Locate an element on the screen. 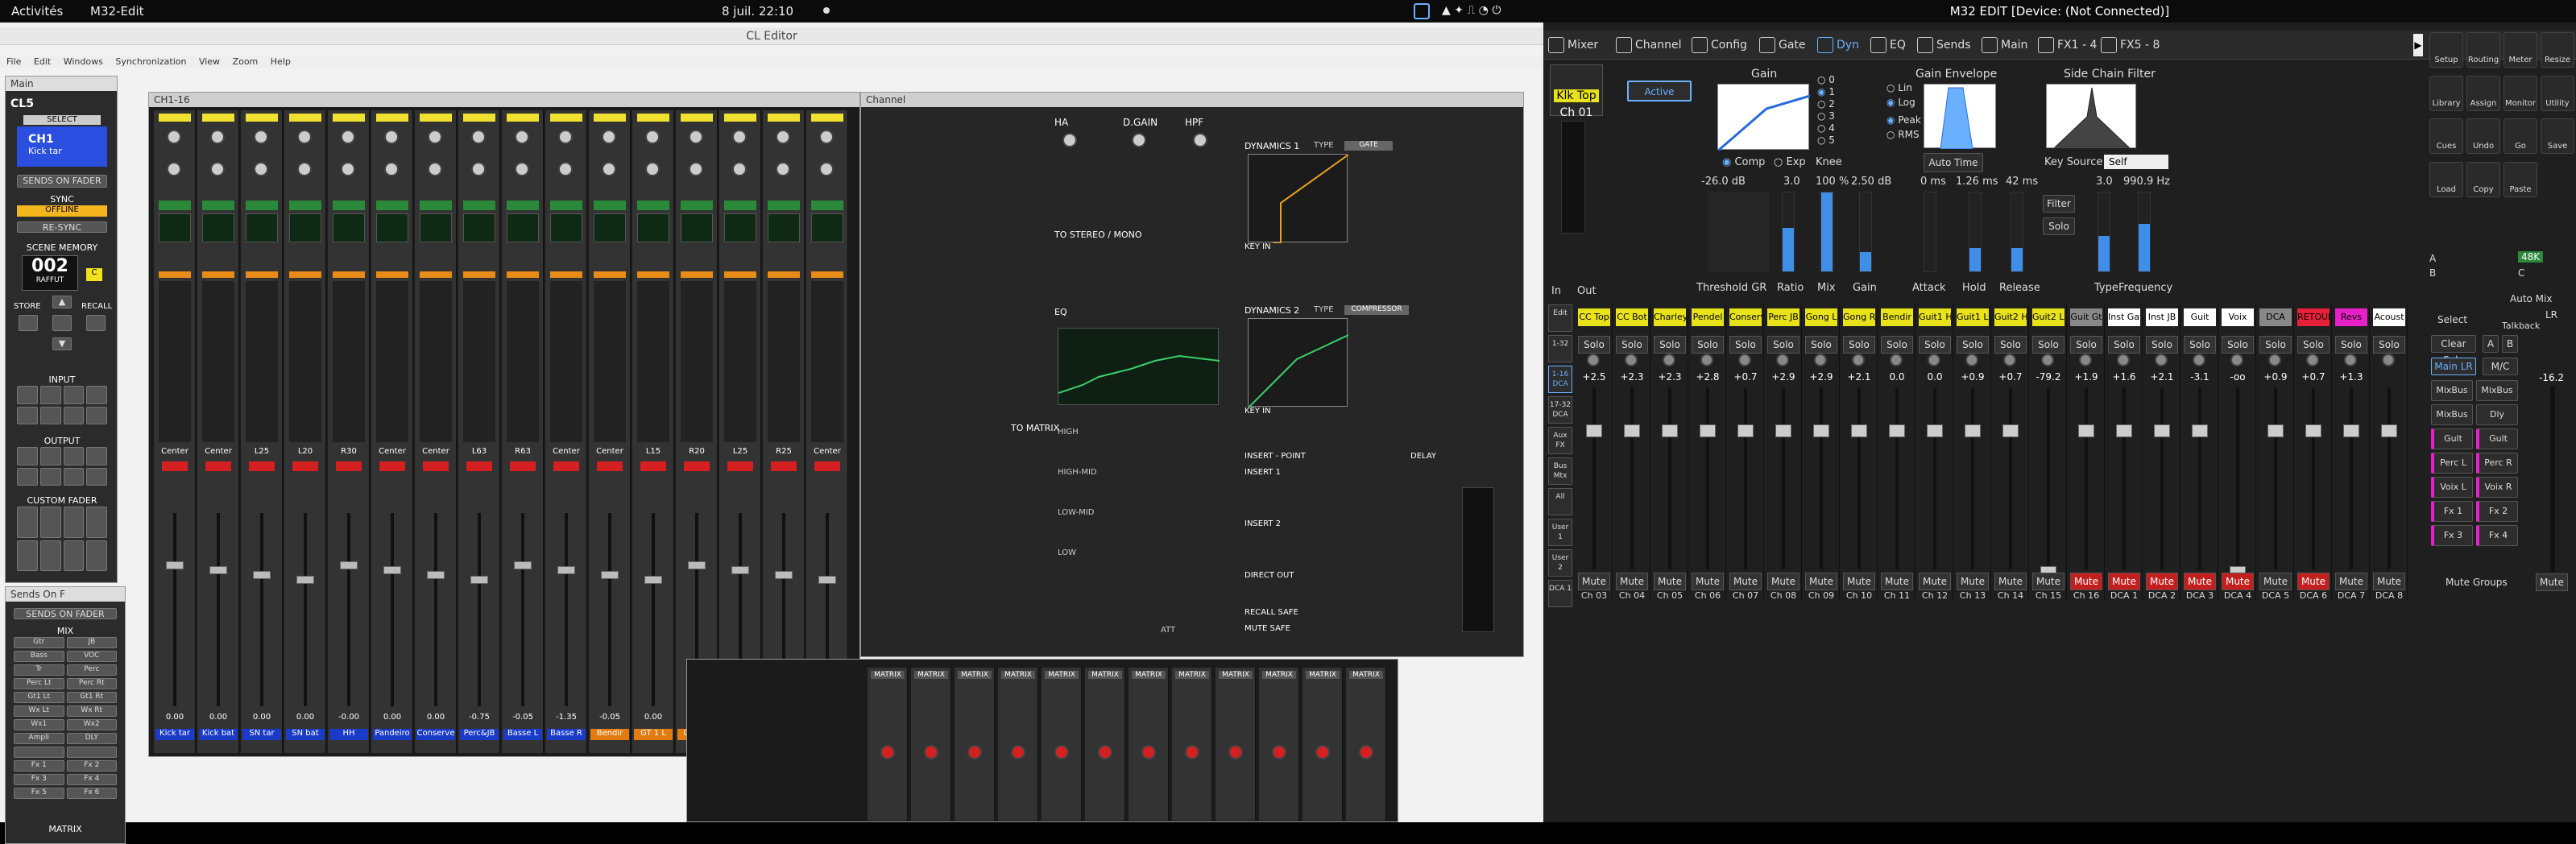  side-nav-button: DCA 1 is located at coordinates (1560, 593).